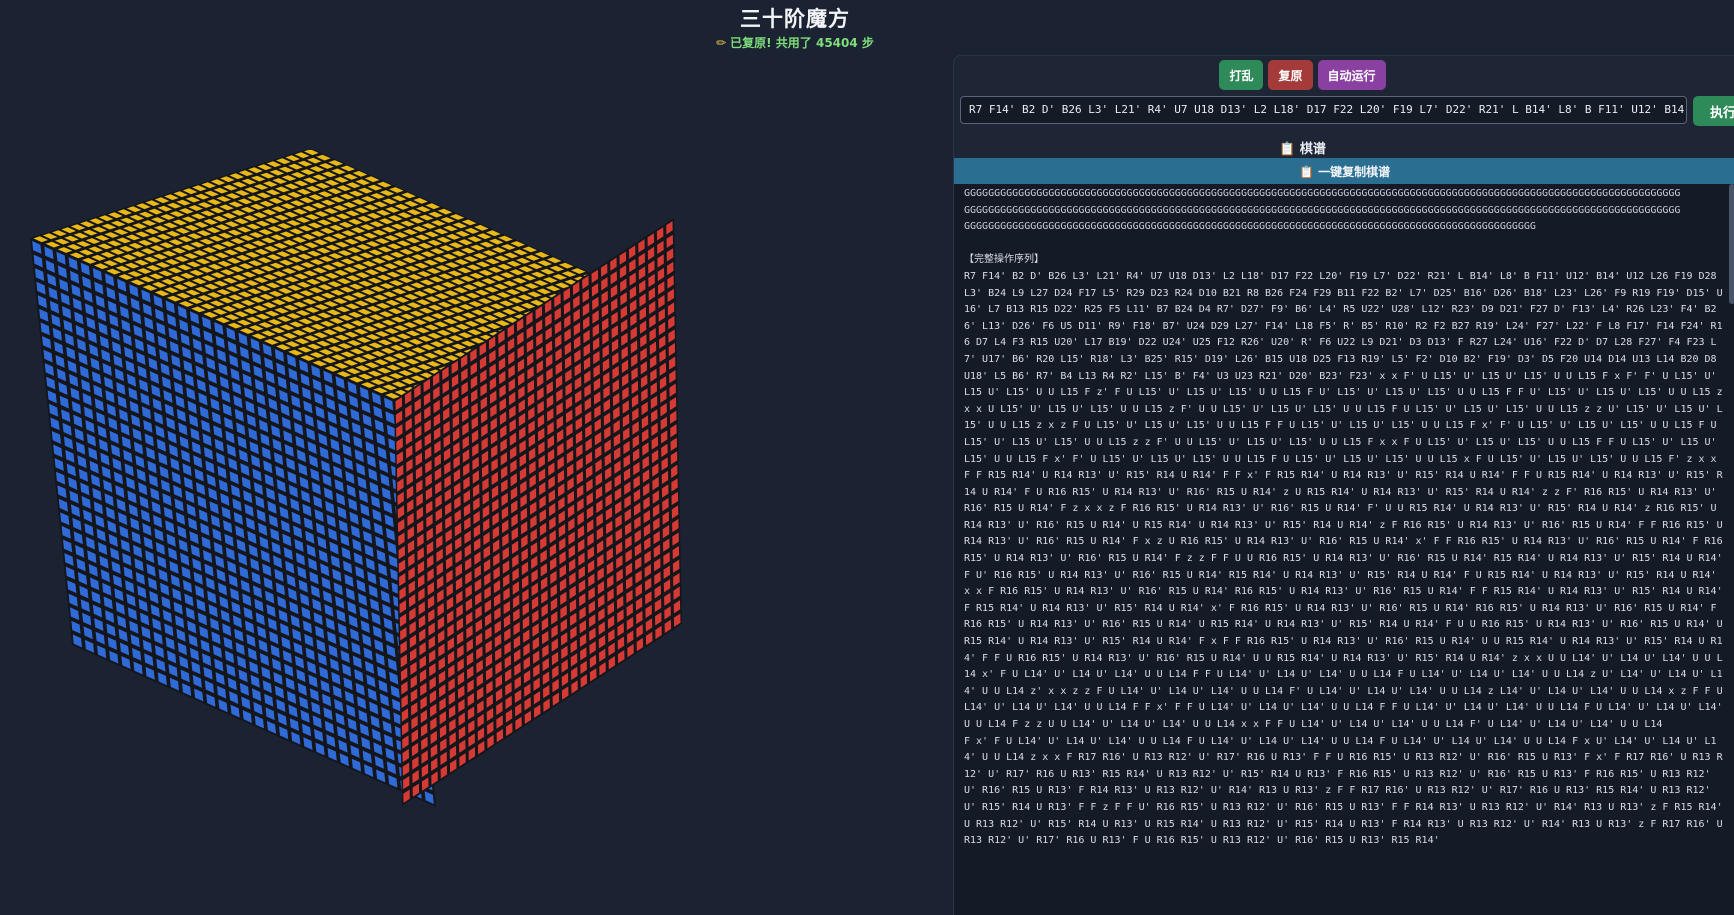  I want to click on action-buttons: 打乱 复原 自动运行, so click(1302, 75).